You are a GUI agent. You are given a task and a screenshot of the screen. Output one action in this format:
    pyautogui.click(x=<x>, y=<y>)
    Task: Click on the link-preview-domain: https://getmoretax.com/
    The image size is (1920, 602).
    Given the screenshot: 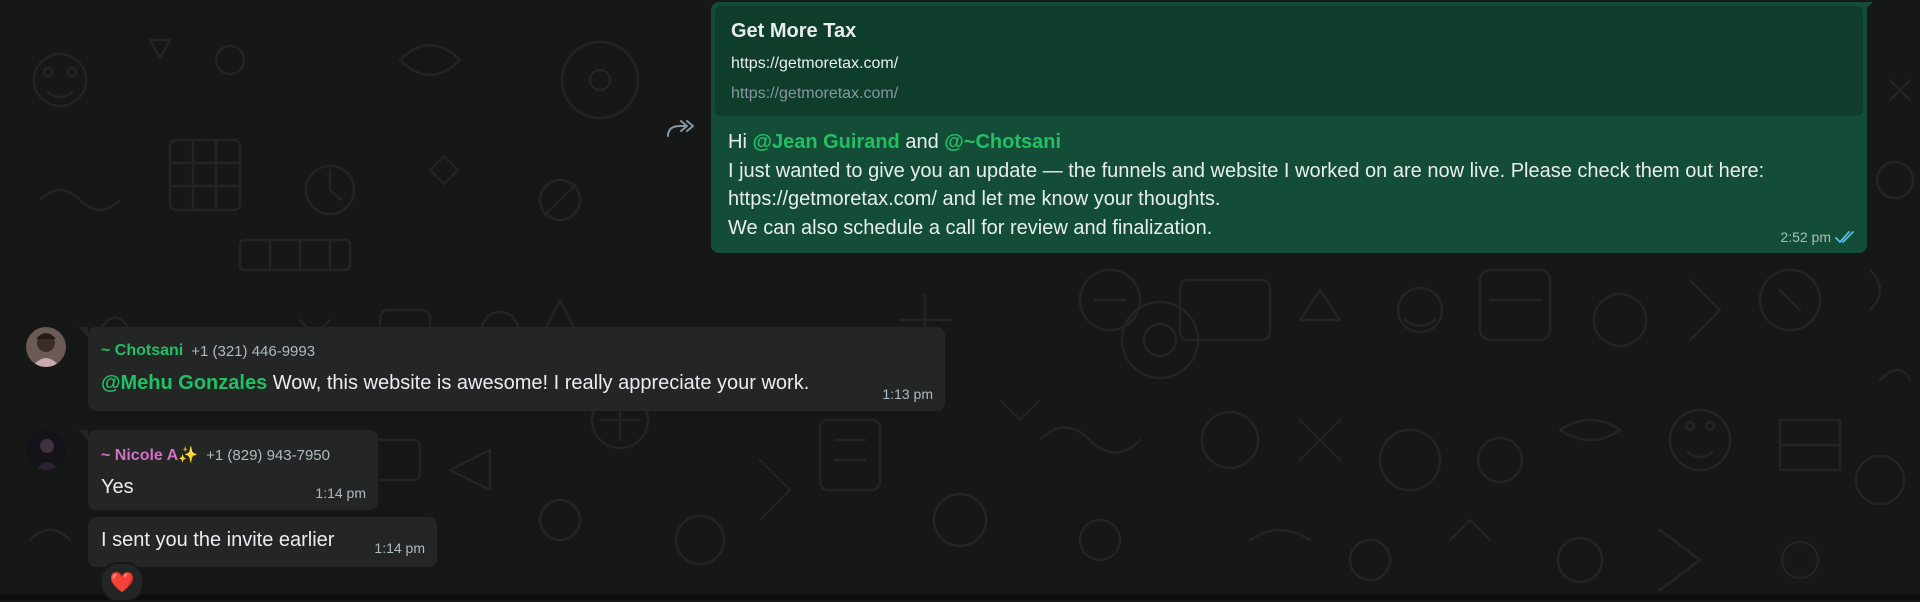 What is the action you would take?
    pyautogui.click(x=815, y=93)
    